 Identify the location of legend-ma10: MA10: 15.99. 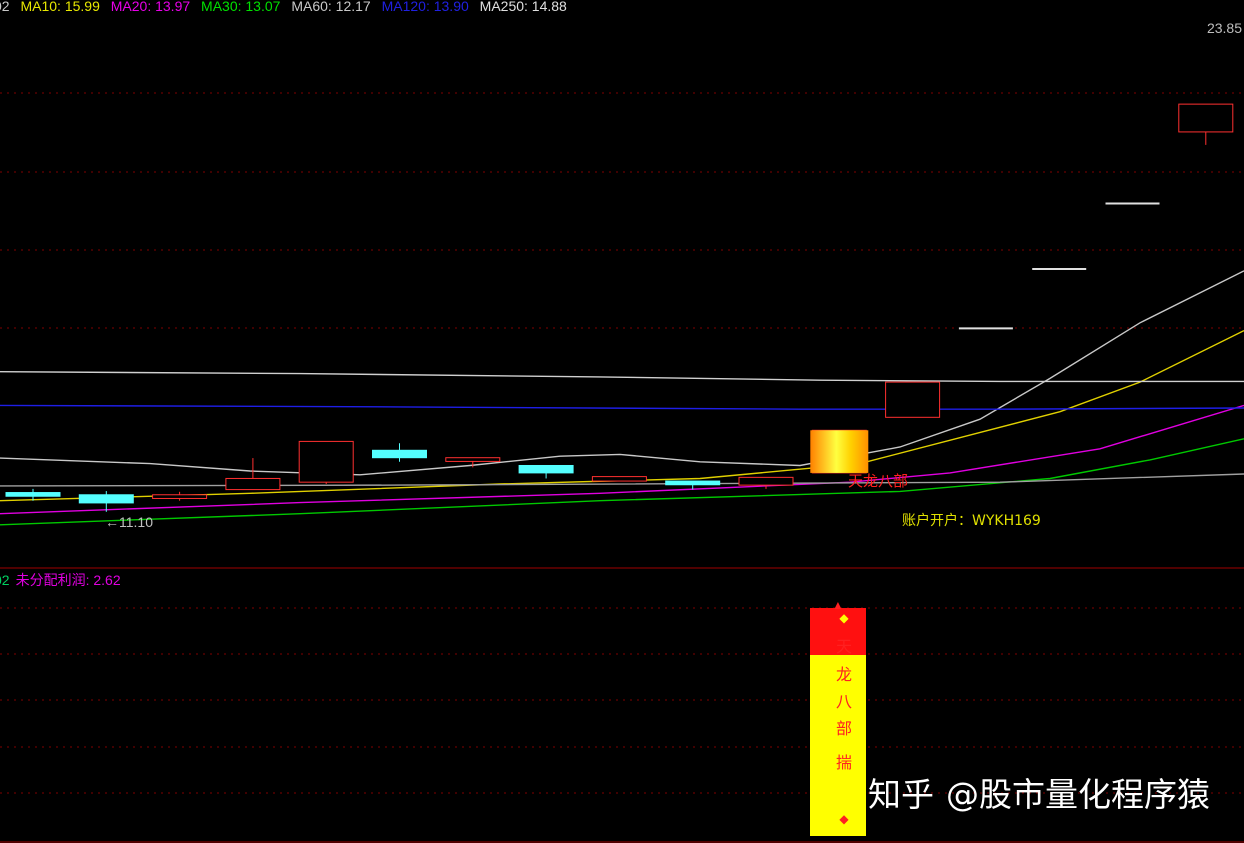
(60, 7).